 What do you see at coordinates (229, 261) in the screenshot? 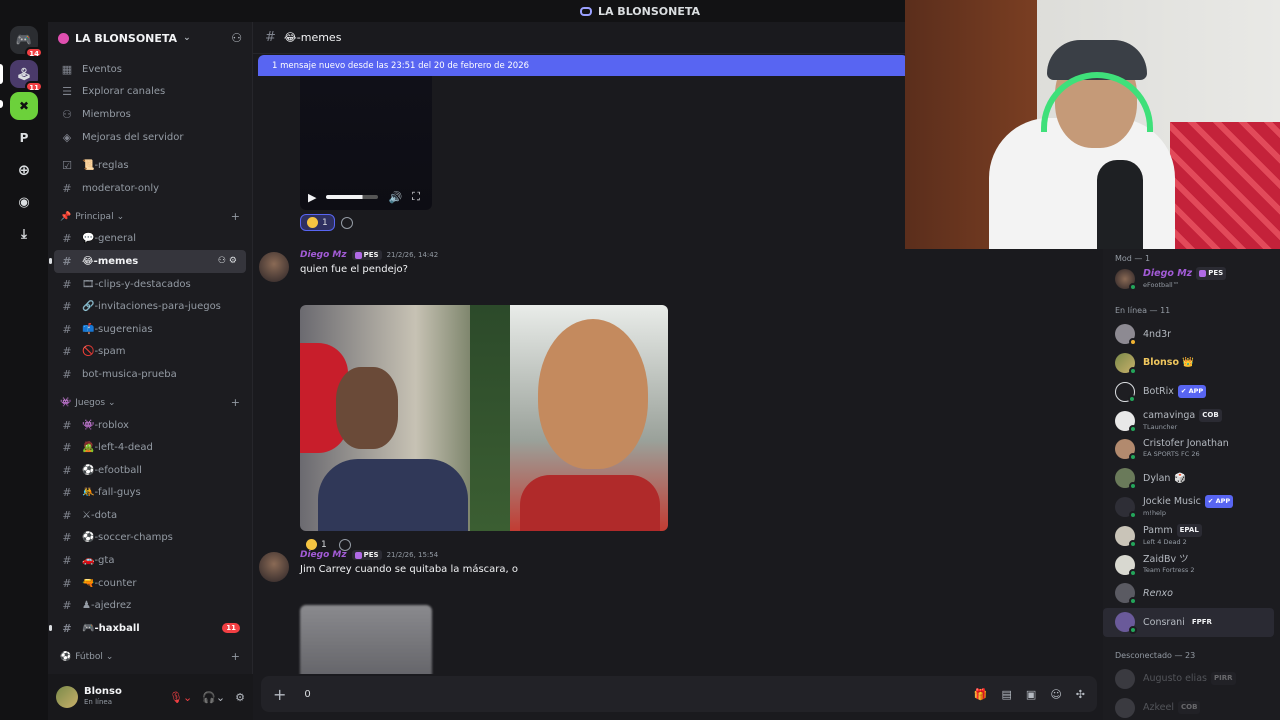
I see `channel-settings-gear-icon: ⚇⚙` at bounding box center [229, 261].